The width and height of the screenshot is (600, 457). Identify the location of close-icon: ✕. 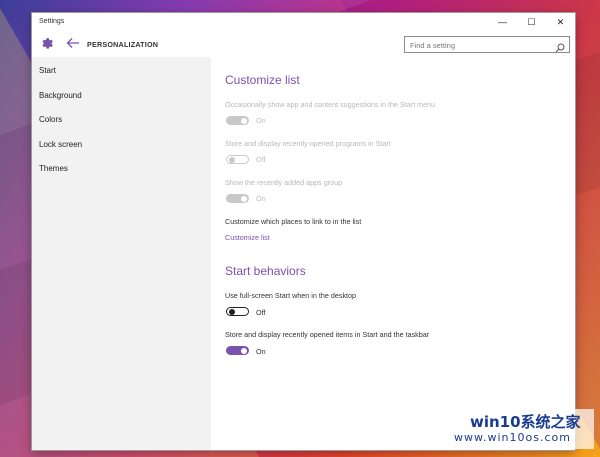
(560, 21).